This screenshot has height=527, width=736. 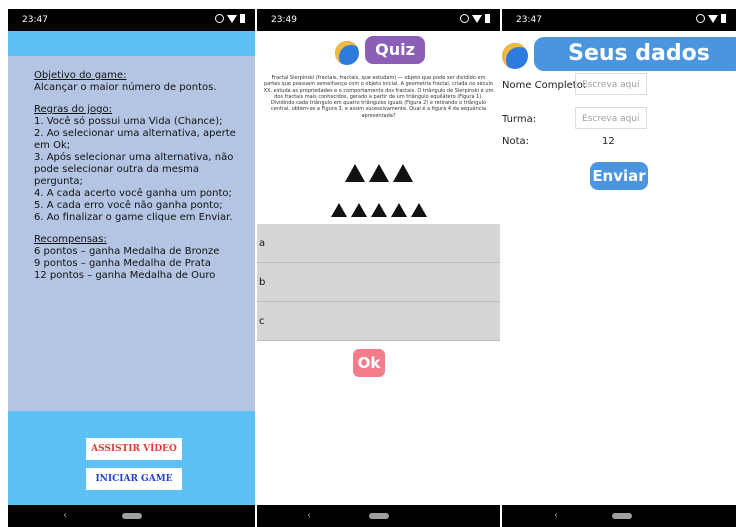 I want to click on rule-item: 4. A cada acerto você ganha um ponto;, so click(x=133, y=193).